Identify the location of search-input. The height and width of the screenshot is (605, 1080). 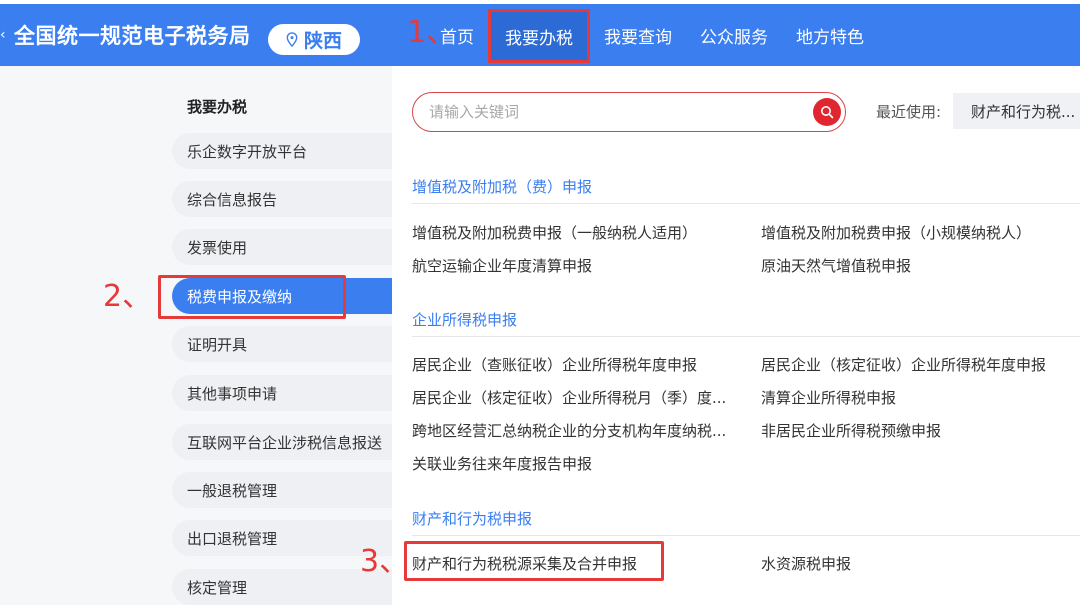
(619, 111).